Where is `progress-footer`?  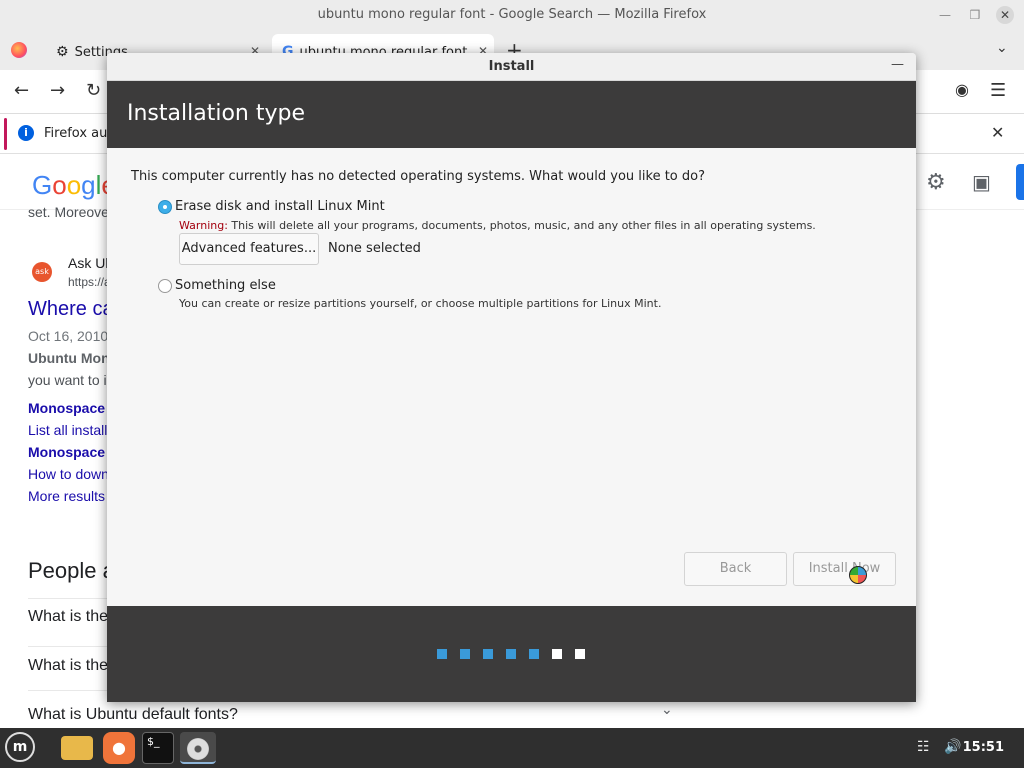 progress-footer is located at coordinates (511, 654).